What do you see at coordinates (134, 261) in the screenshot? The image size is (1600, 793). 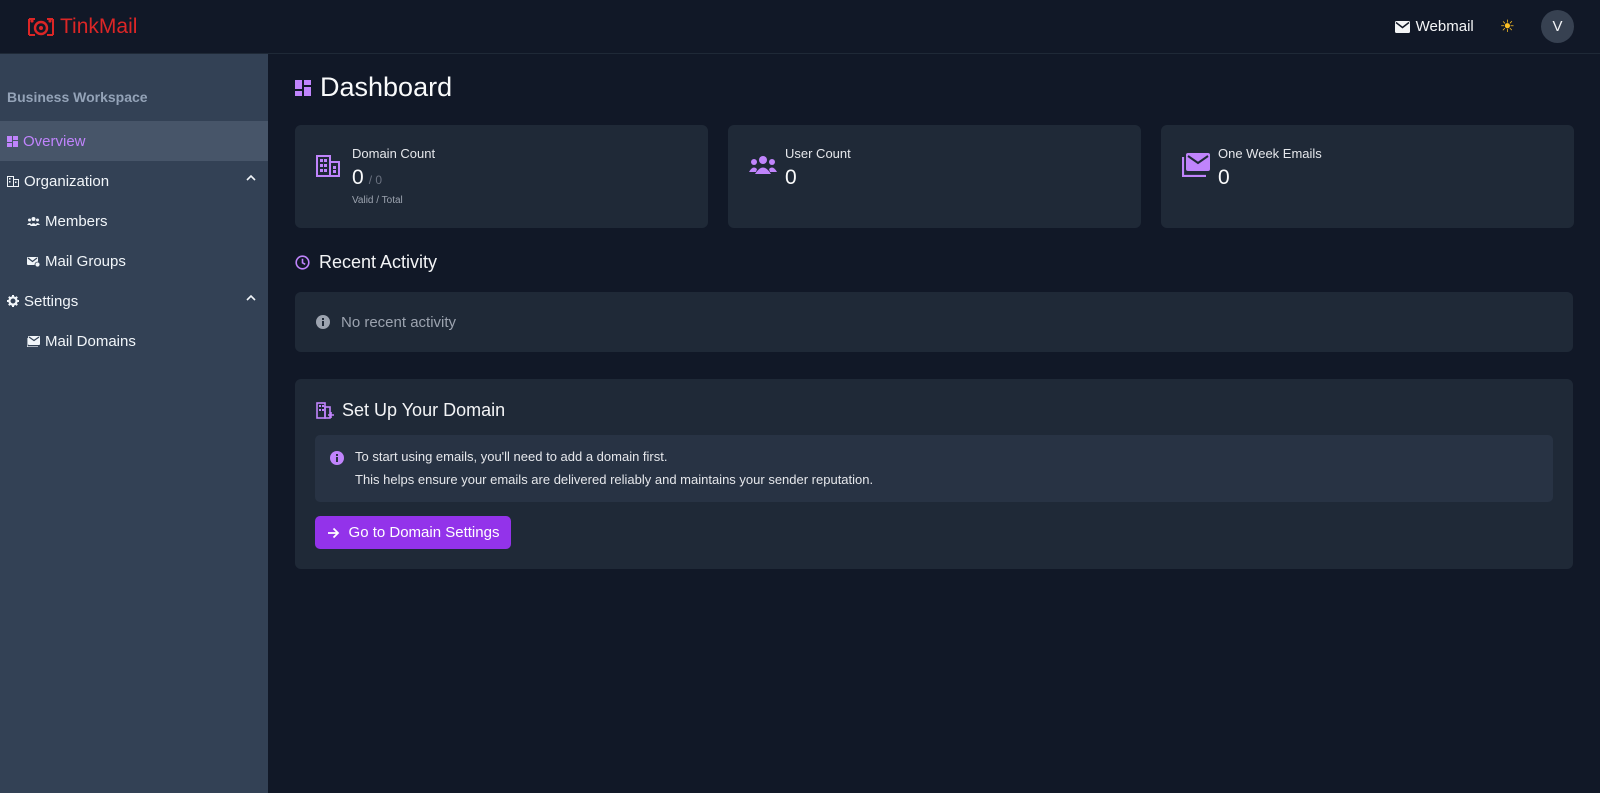 I see `sidebar-item-mail-groups: Mail Groups` at bounding box center [134, 261].